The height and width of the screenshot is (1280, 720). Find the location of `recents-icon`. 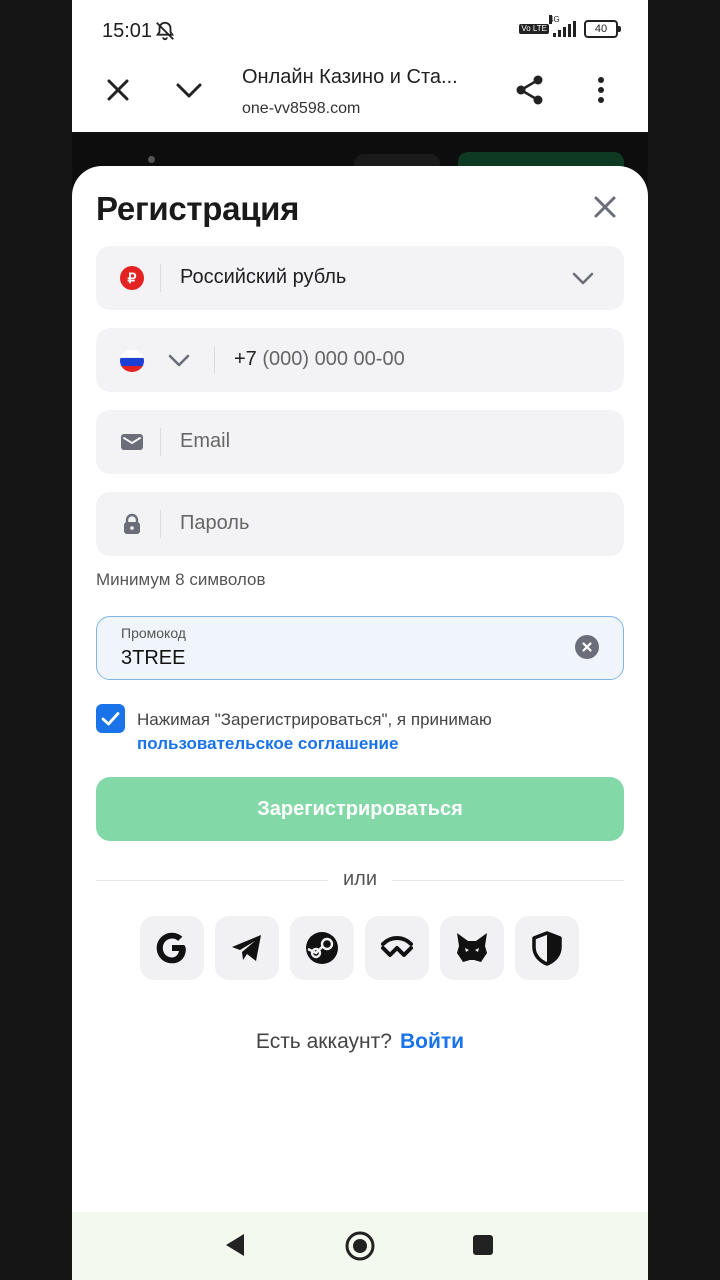

recents-icon is located at coordinates (483, 1245).